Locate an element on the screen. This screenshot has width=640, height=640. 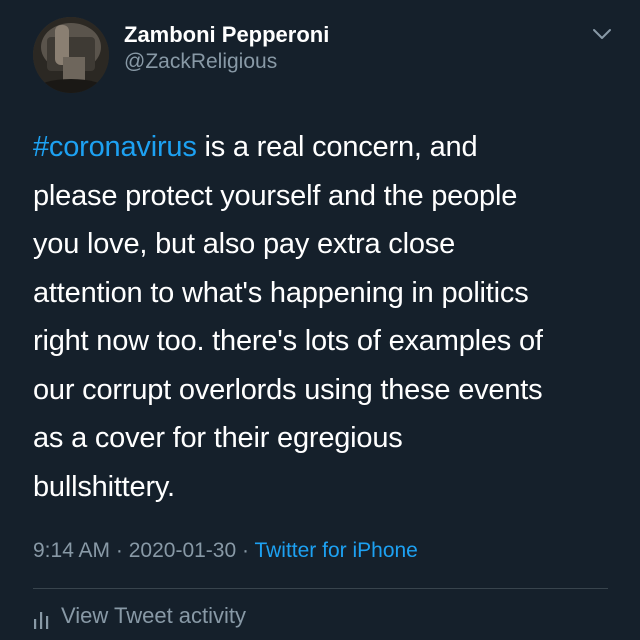
tweet-line: bullshittery. is located at coordinates (104, 486).